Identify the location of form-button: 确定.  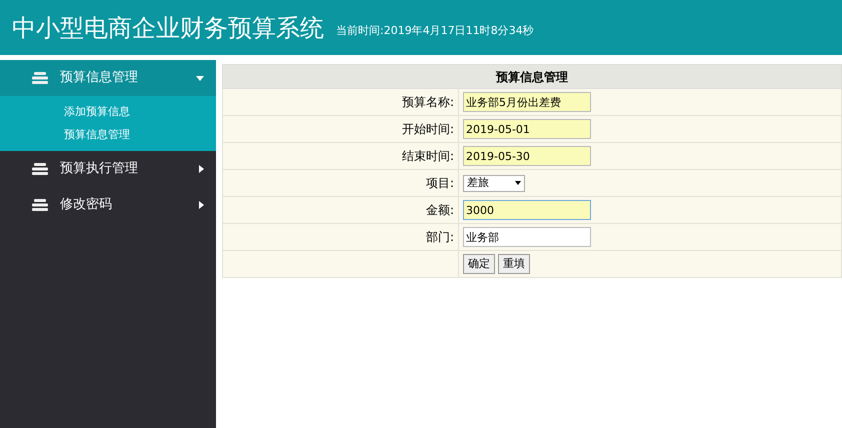
(479, 264).